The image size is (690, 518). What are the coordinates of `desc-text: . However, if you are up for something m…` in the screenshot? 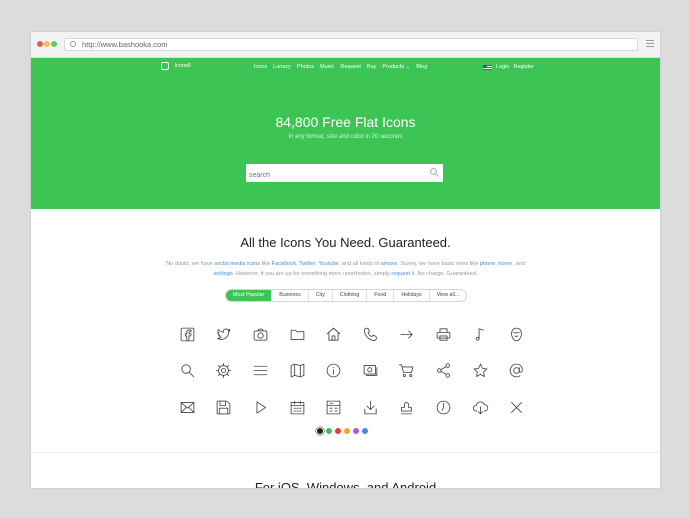 It's located at (312, 274).